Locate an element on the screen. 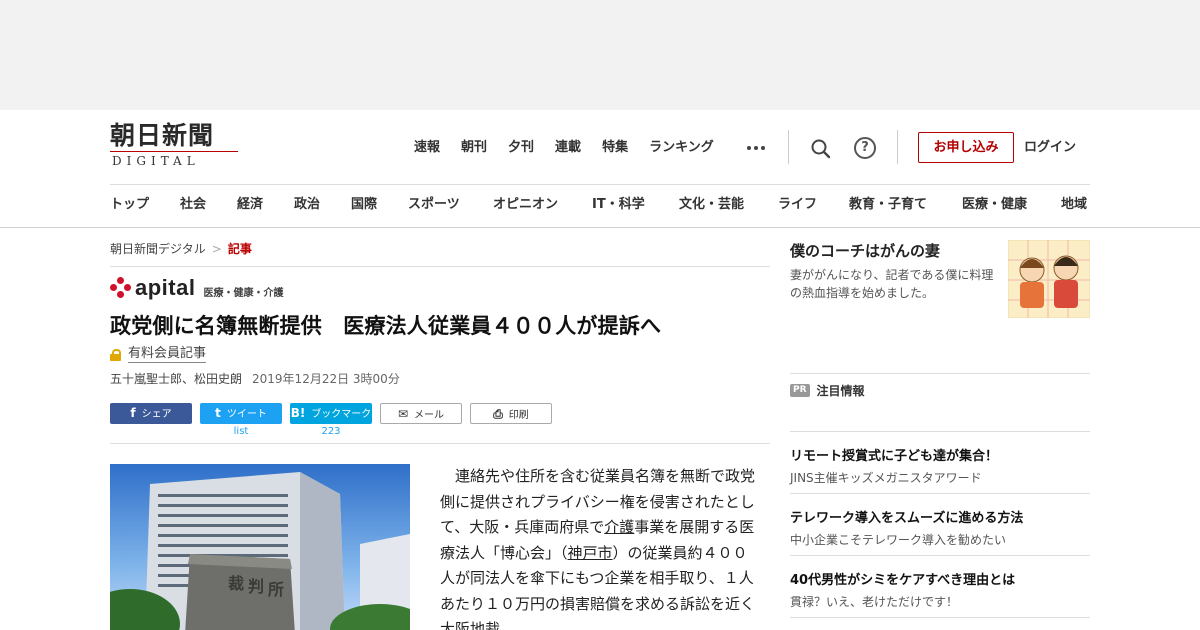  breadcrumb-current: 記事 is located at coordinates (239, 249).